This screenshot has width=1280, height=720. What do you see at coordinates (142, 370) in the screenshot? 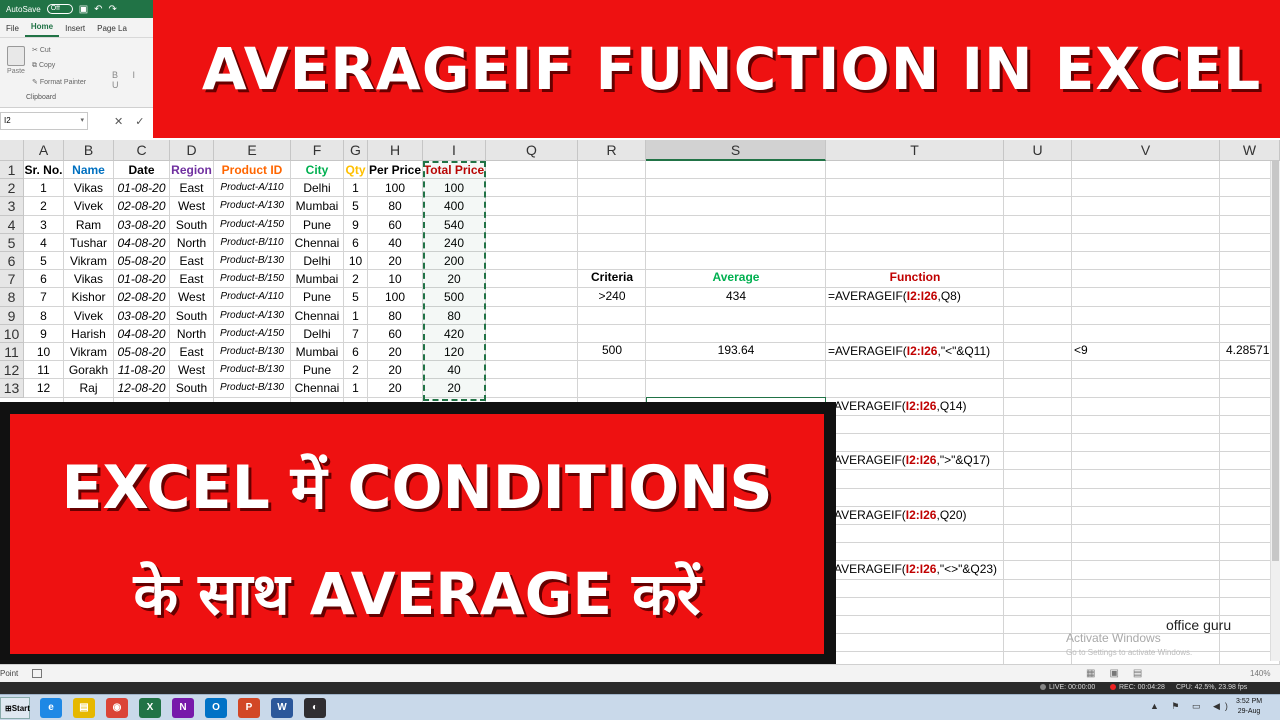
I see `cell-c12: 11-08-20` at bounding box center [142, 370].